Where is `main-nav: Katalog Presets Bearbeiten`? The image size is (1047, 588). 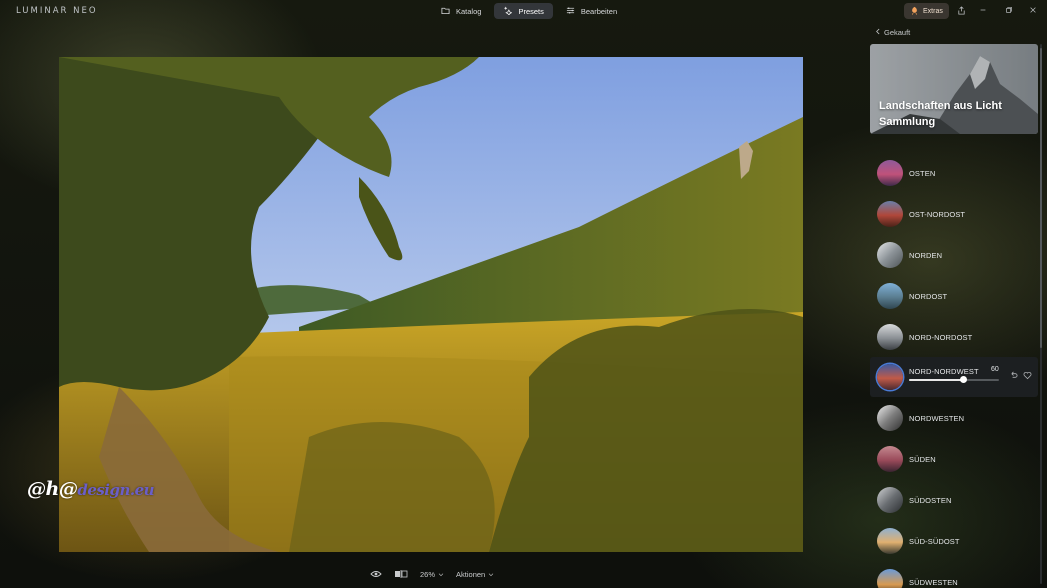 main-nav: Katalog Presets Bearbeiten is located at coordinates (529, 11).